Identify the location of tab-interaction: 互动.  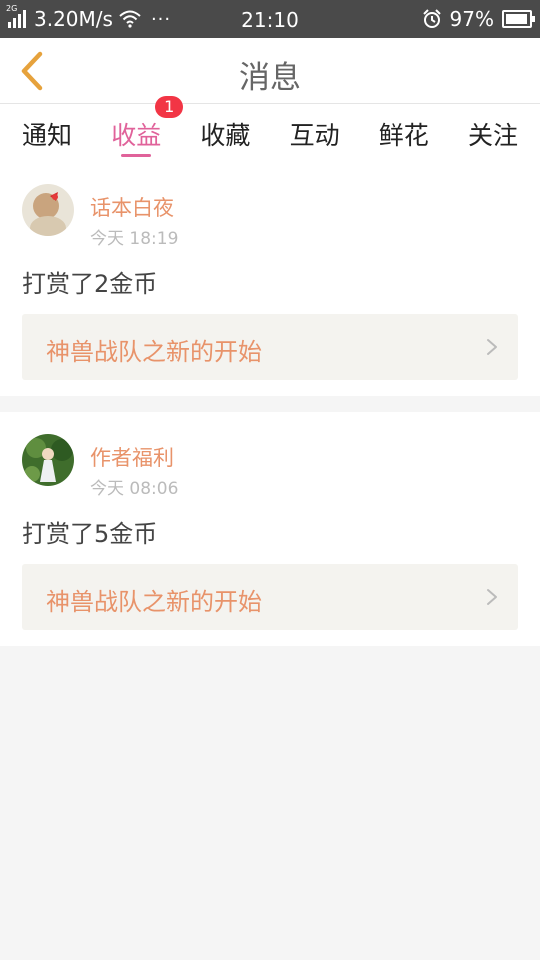
(315, 133).